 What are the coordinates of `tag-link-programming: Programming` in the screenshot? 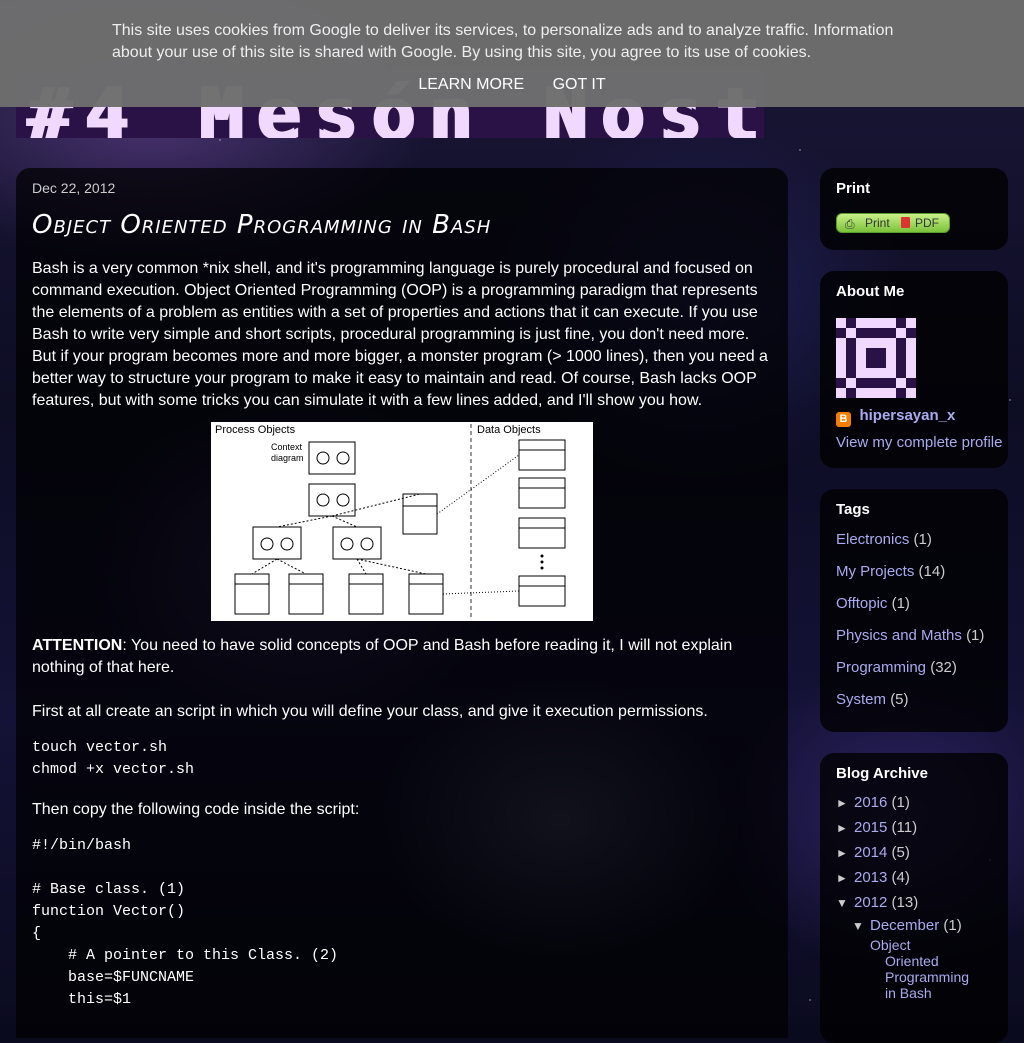 It's located at (881, 667).